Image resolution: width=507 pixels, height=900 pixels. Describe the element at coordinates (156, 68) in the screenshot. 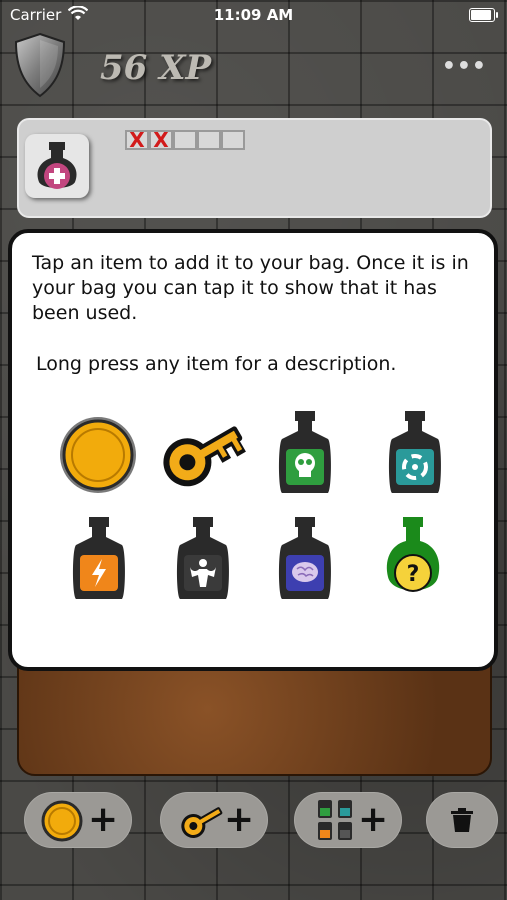

I see `xp-label: 56 XP` at that location.